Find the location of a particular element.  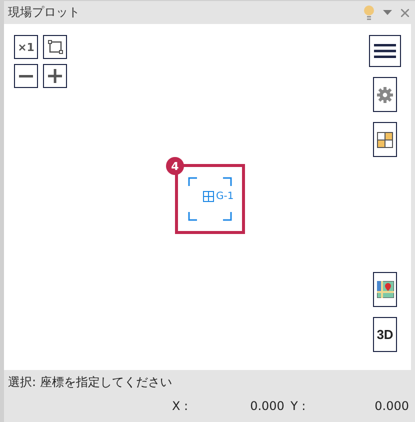

layout-button is located at coordinates (385, 139).